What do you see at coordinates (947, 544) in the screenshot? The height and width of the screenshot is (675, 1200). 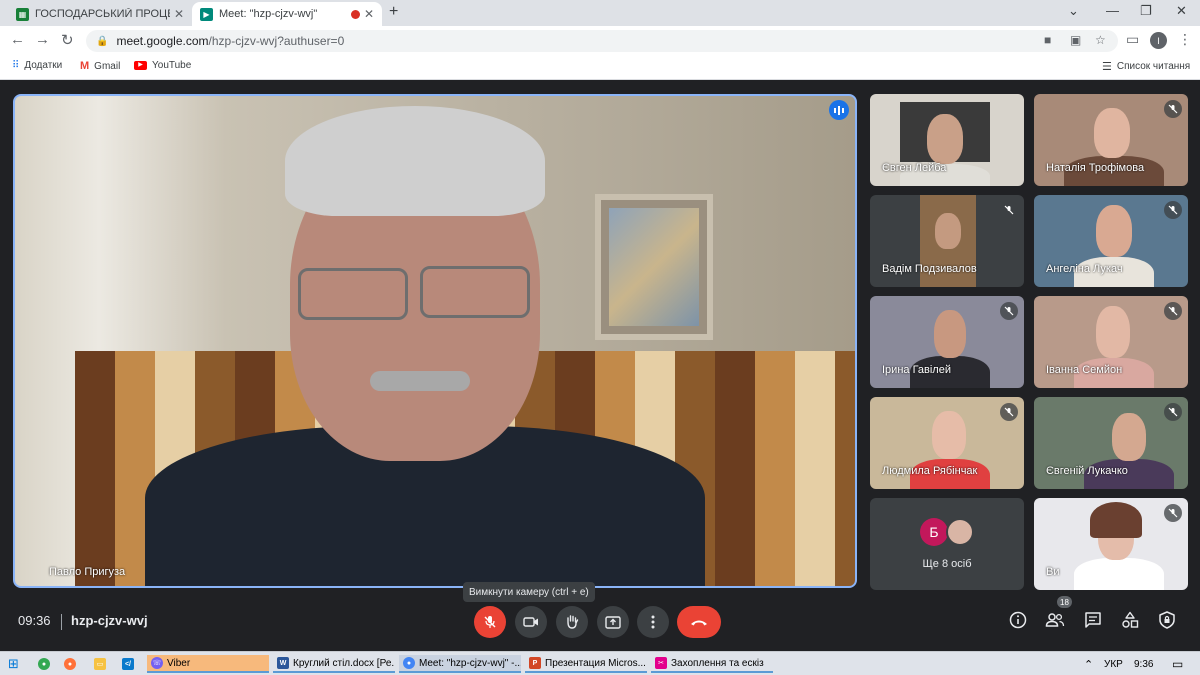 I see `more-participants-tile: Б Ще 8 осіб` at bounding box center [947, 544].